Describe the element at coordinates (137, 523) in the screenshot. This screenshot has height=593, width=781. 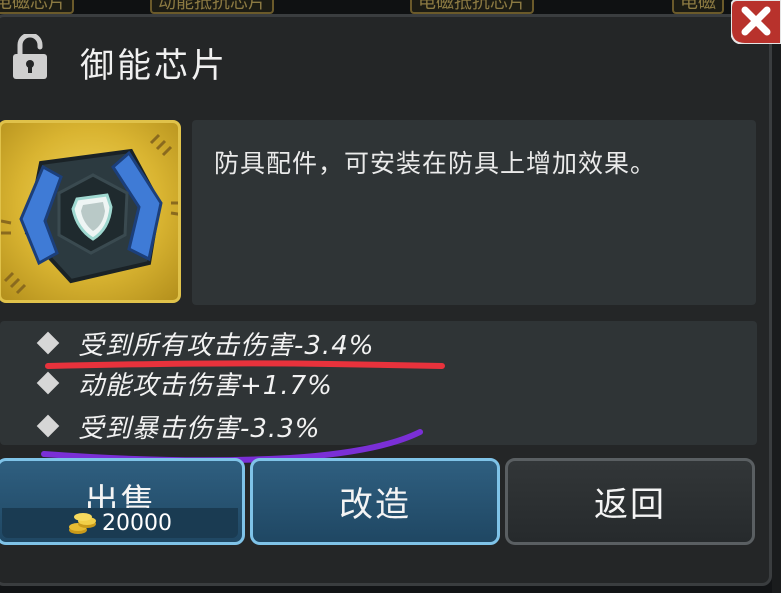
I see `sell-price: 20000` at that location.